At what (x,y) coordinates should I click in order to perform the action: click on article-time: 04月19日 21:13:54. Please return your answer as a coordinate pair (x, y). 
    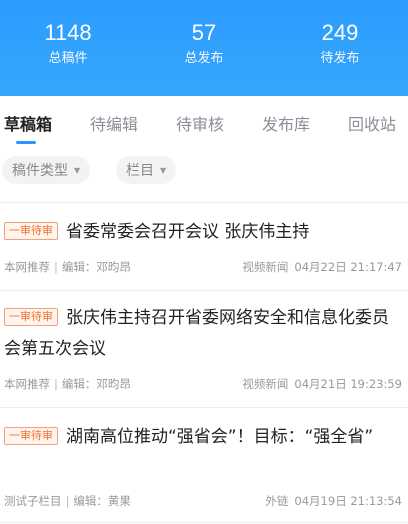
    Looking at the image, I should click on (348, 501).